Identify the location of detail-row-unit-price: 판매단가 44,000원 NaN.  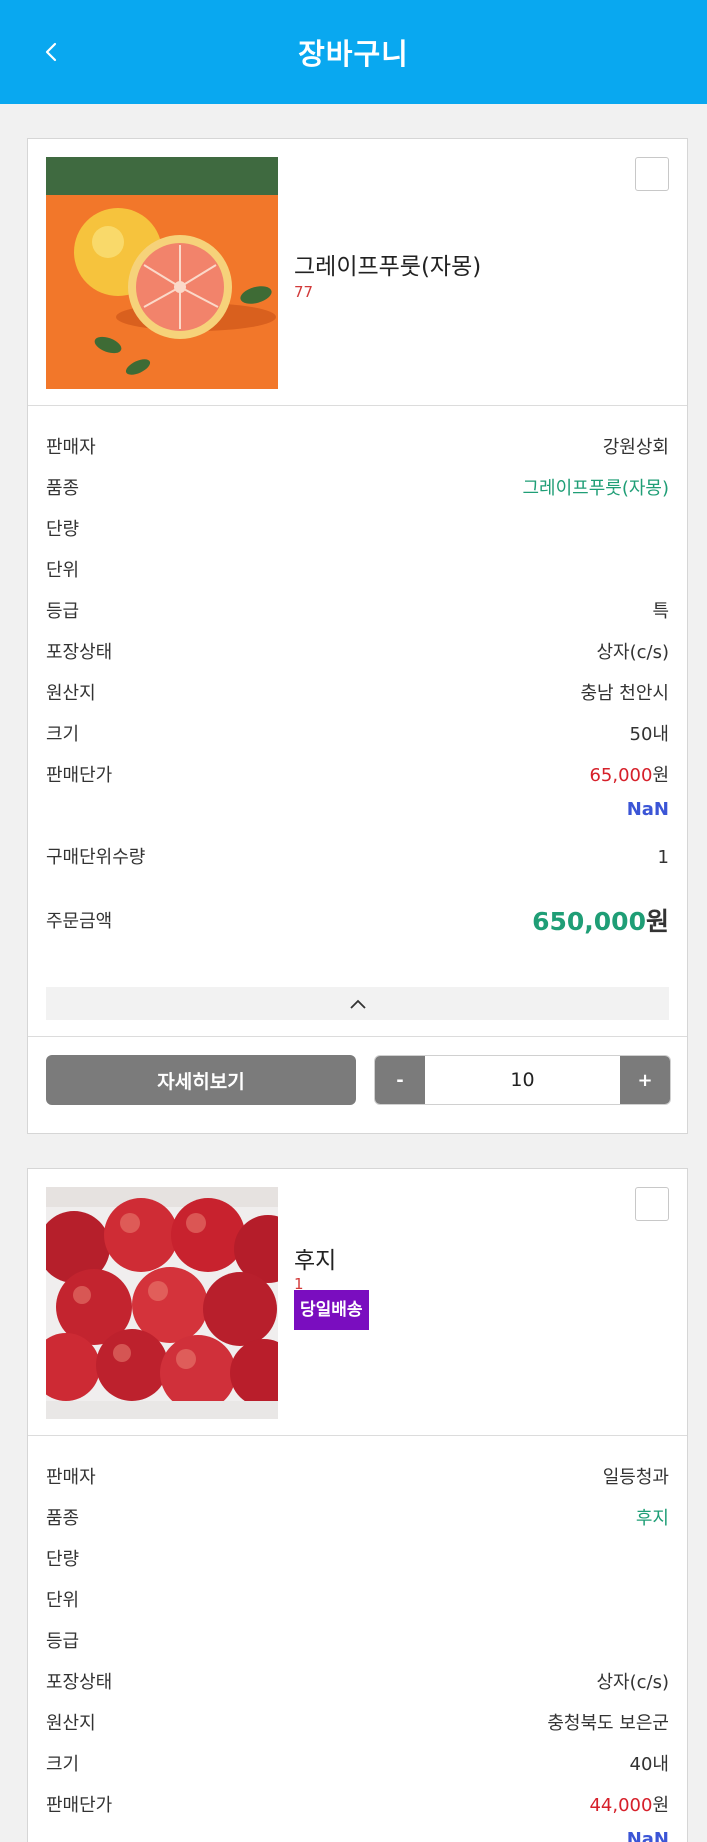
(357, 1814).